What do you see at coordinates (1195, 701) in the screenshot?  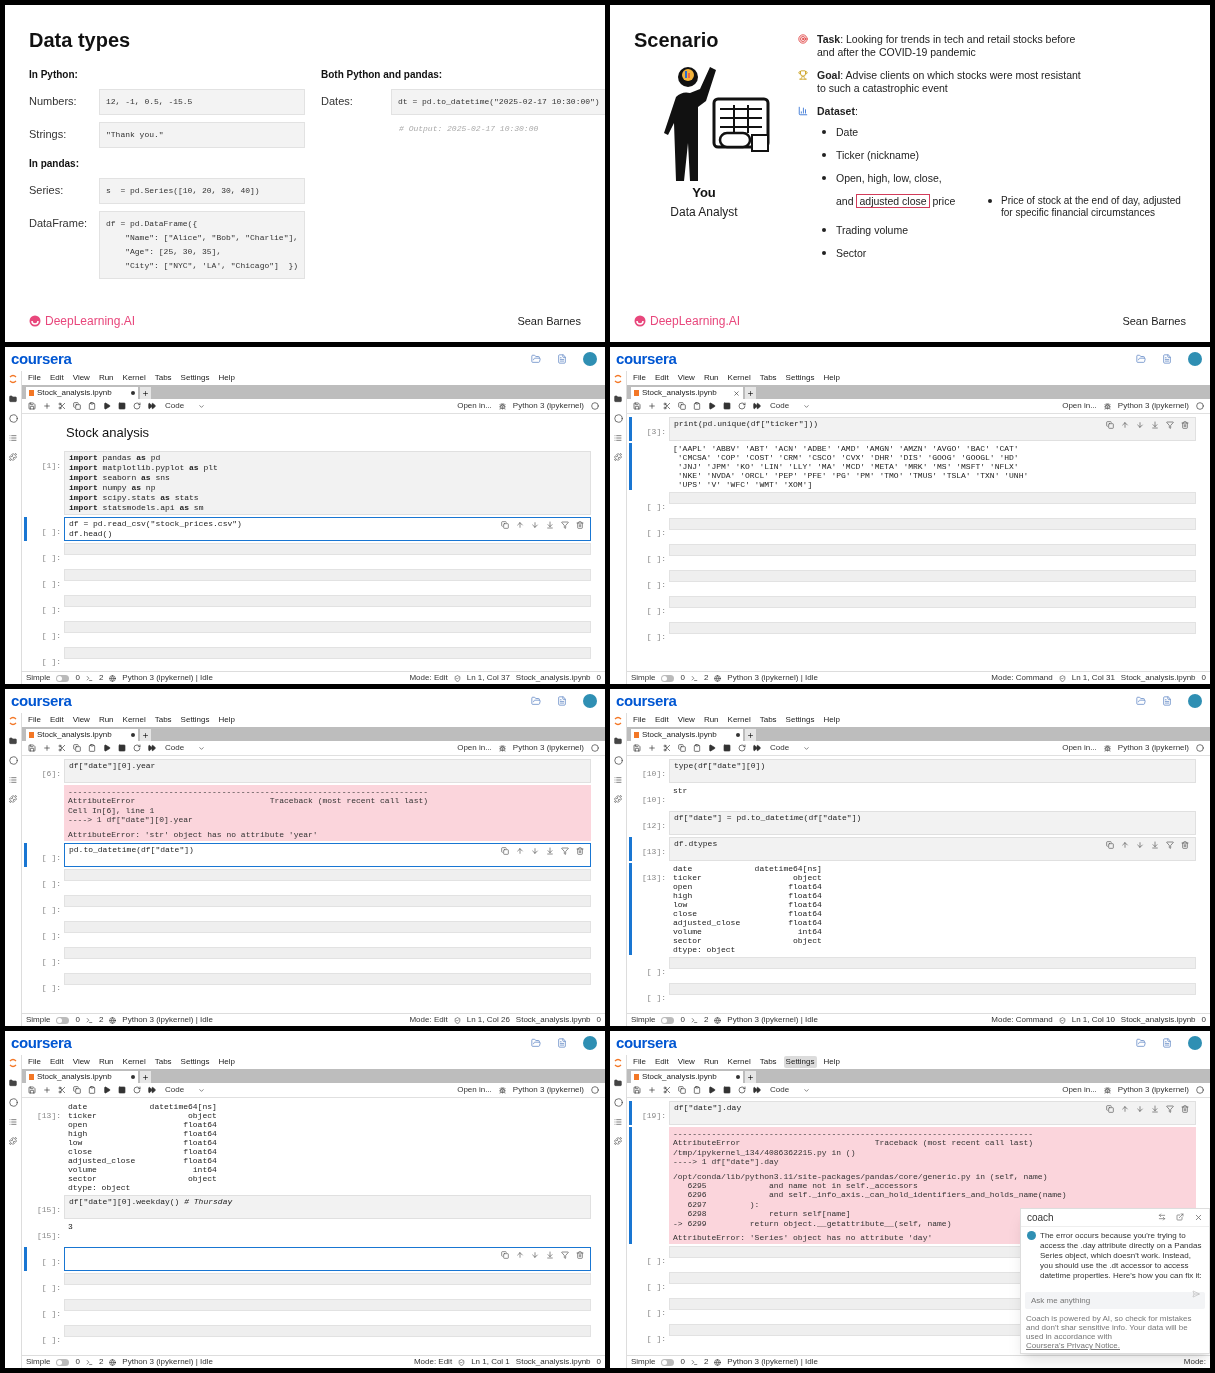 I see `avatar-icon` at bounding box center [1195, 701].